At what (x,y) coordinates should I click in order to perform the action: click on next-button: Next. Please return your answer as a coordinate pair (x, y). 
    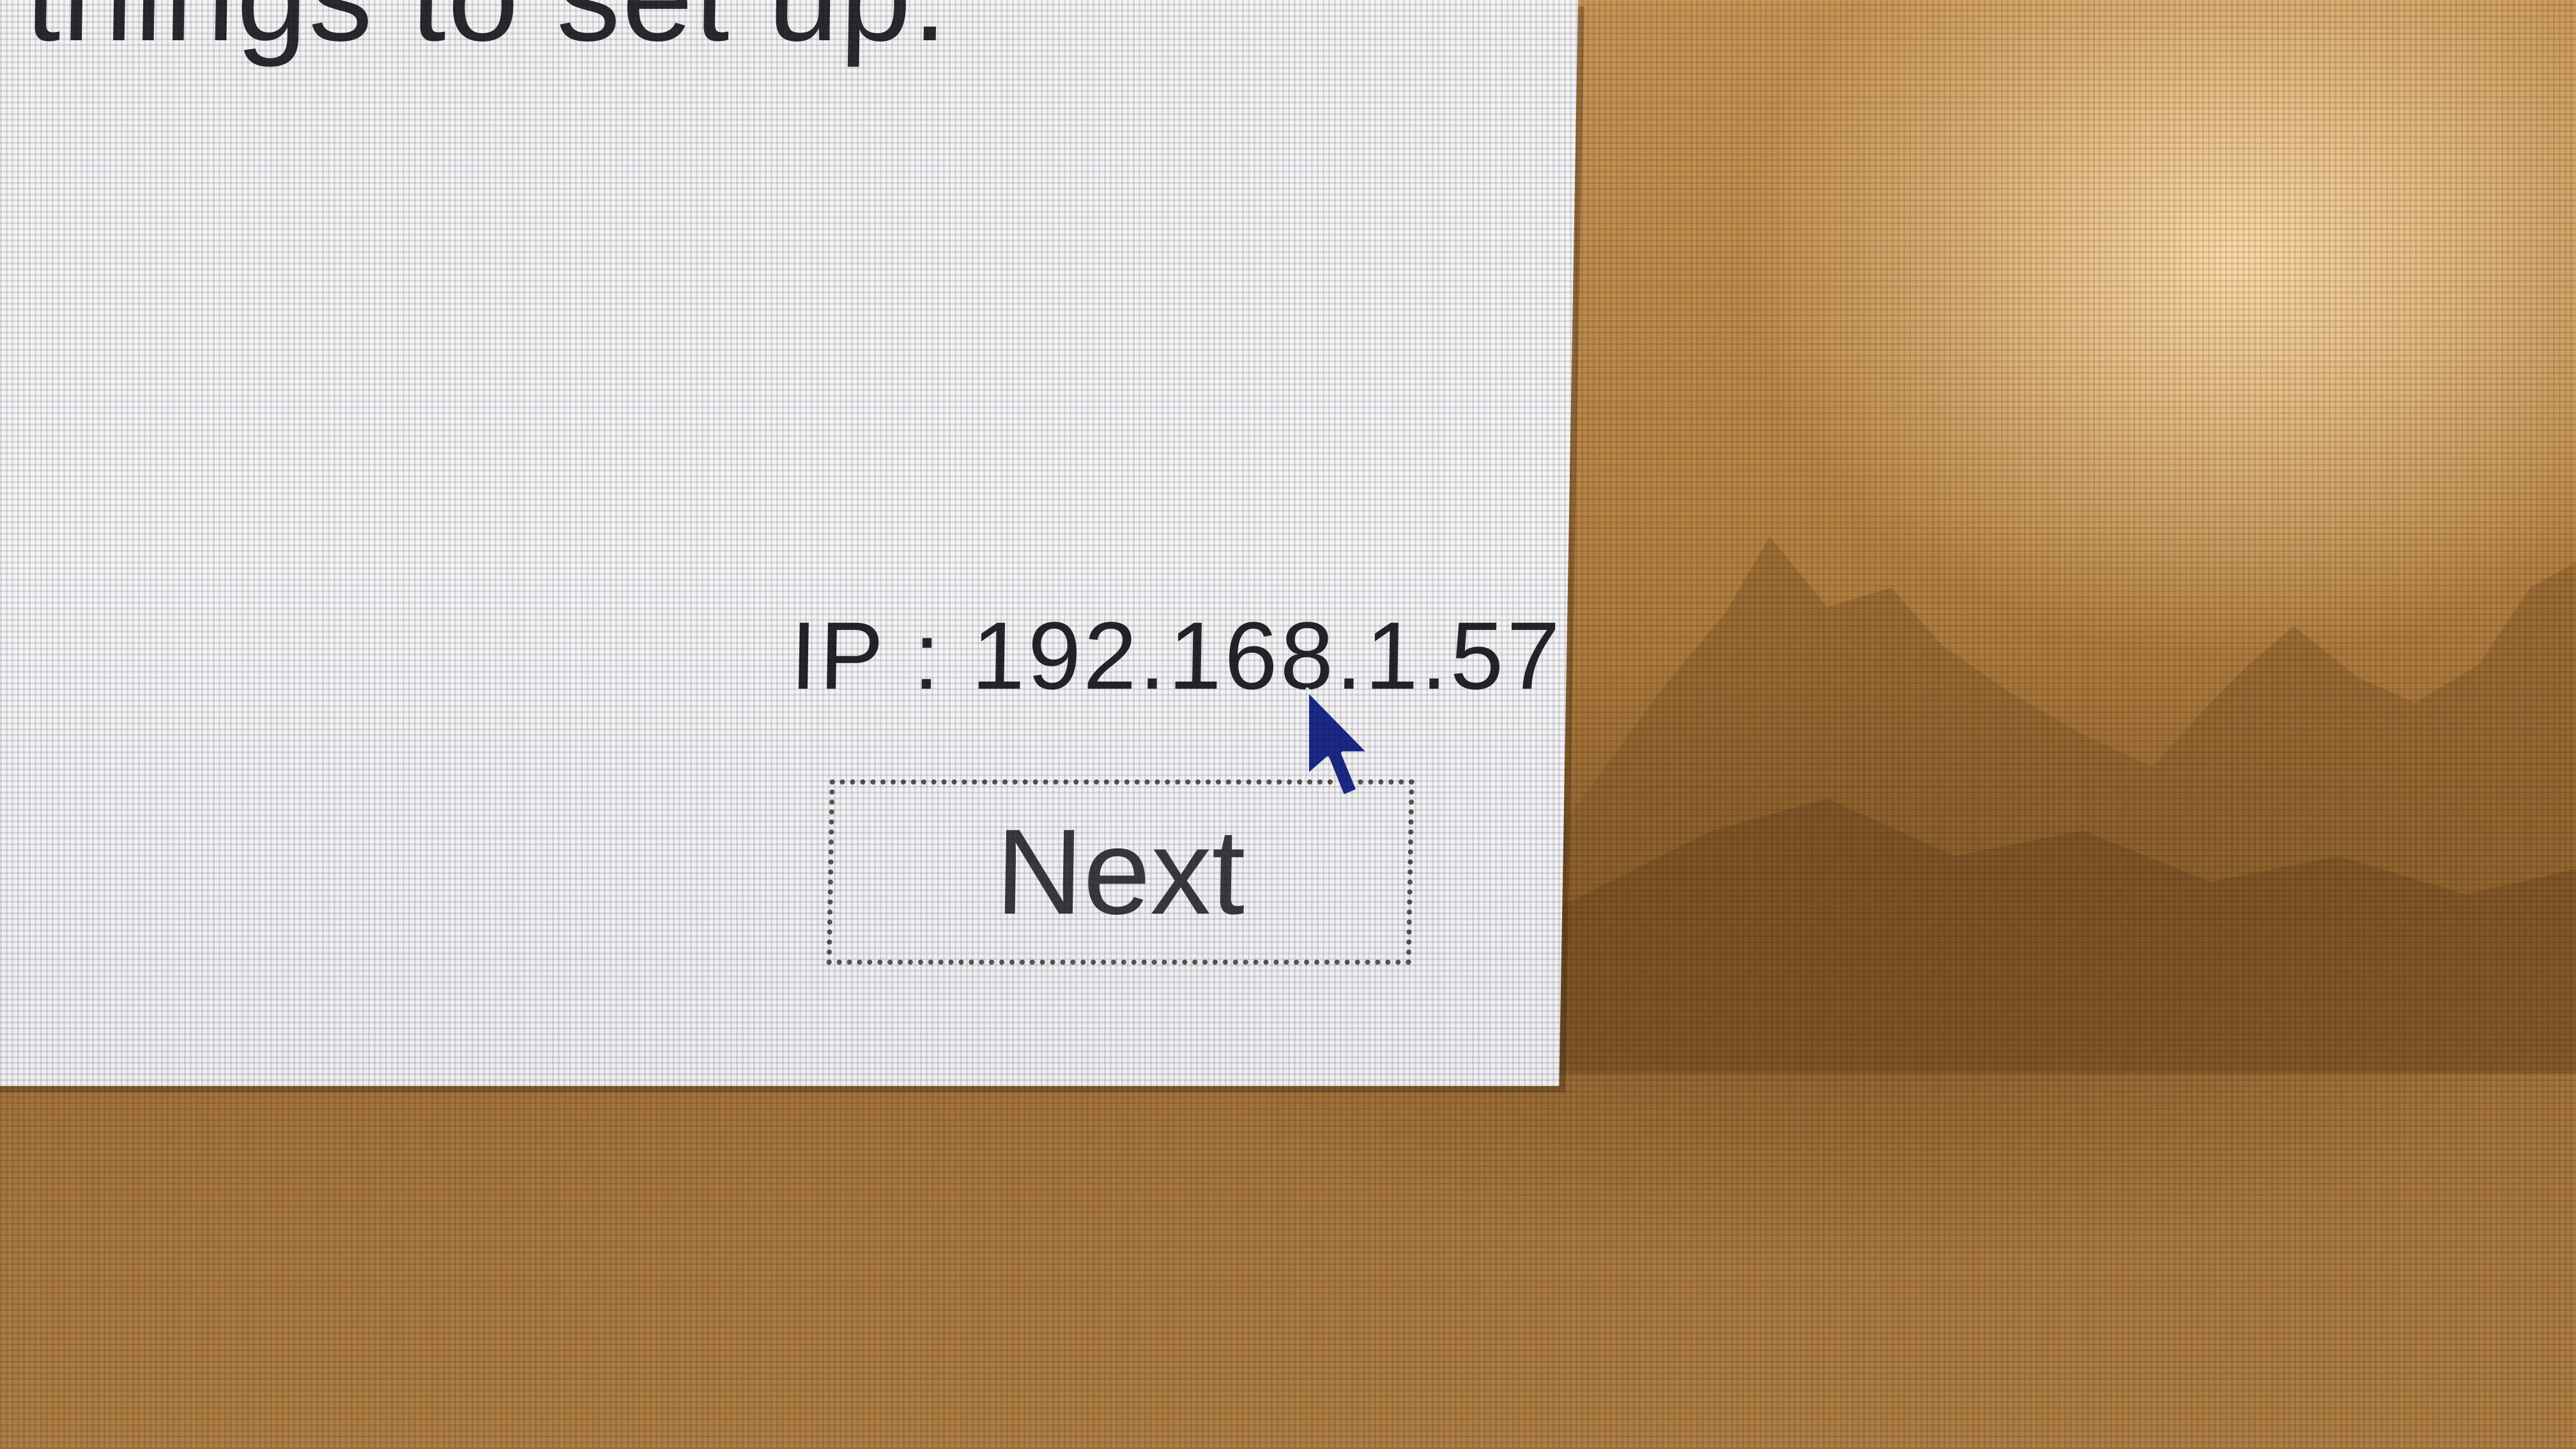
    Looking at the image, I should click on (1120, 872).